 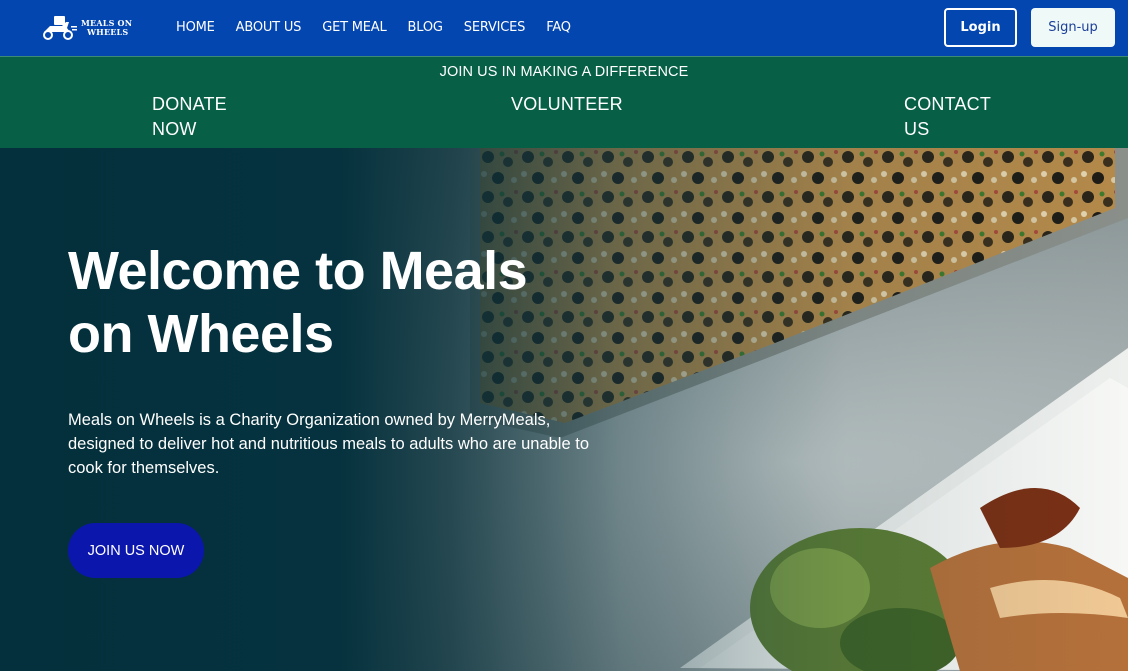 What do you see at coordinates (1073, 27) in the screenshot?
I see `signup-button: Sign-up` at bounding box center [1073, 27].